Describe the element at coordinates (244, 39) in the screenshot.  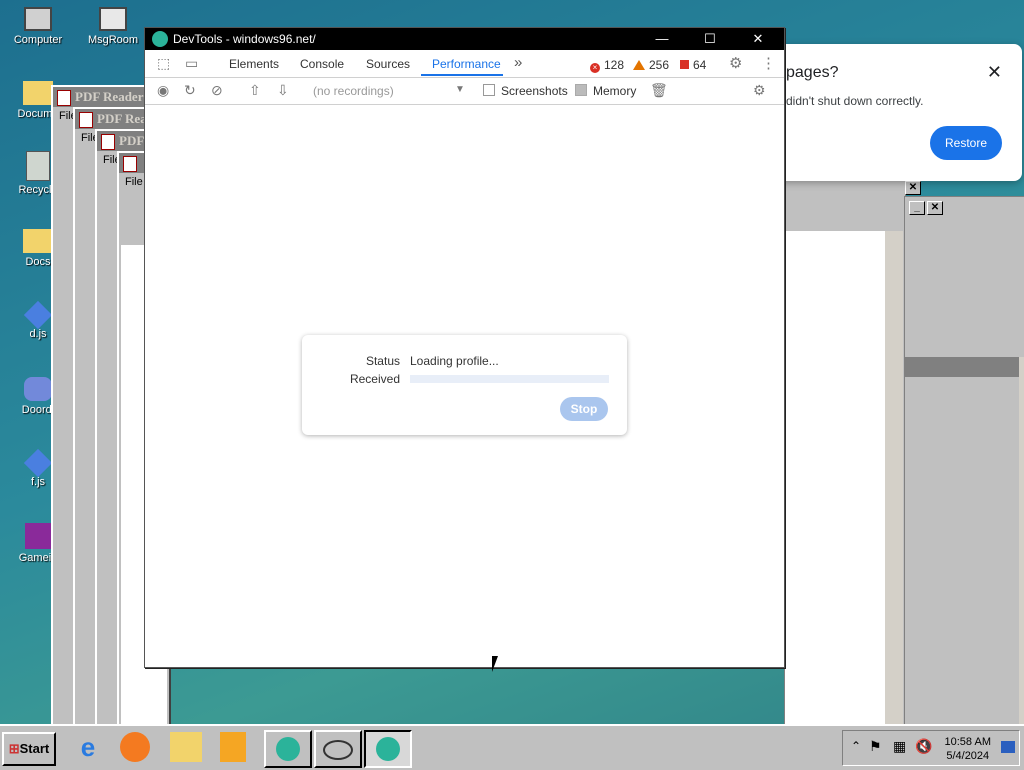
I see `window-title: DevTools - windows96.net/` at that location.